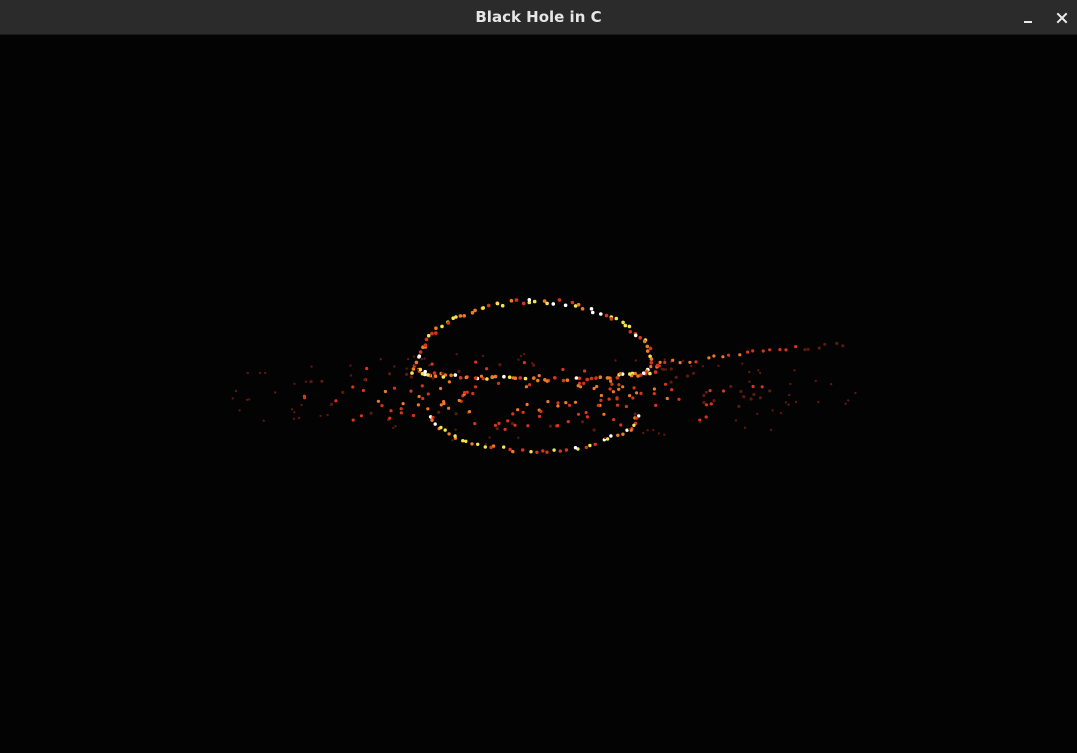 The width and height of the screenshot is (1077, 753). What do you see at coordinates (538, 17) in the screenshot?
I see `title-bar: Black Hole in C` at bounding box center [538, 17].